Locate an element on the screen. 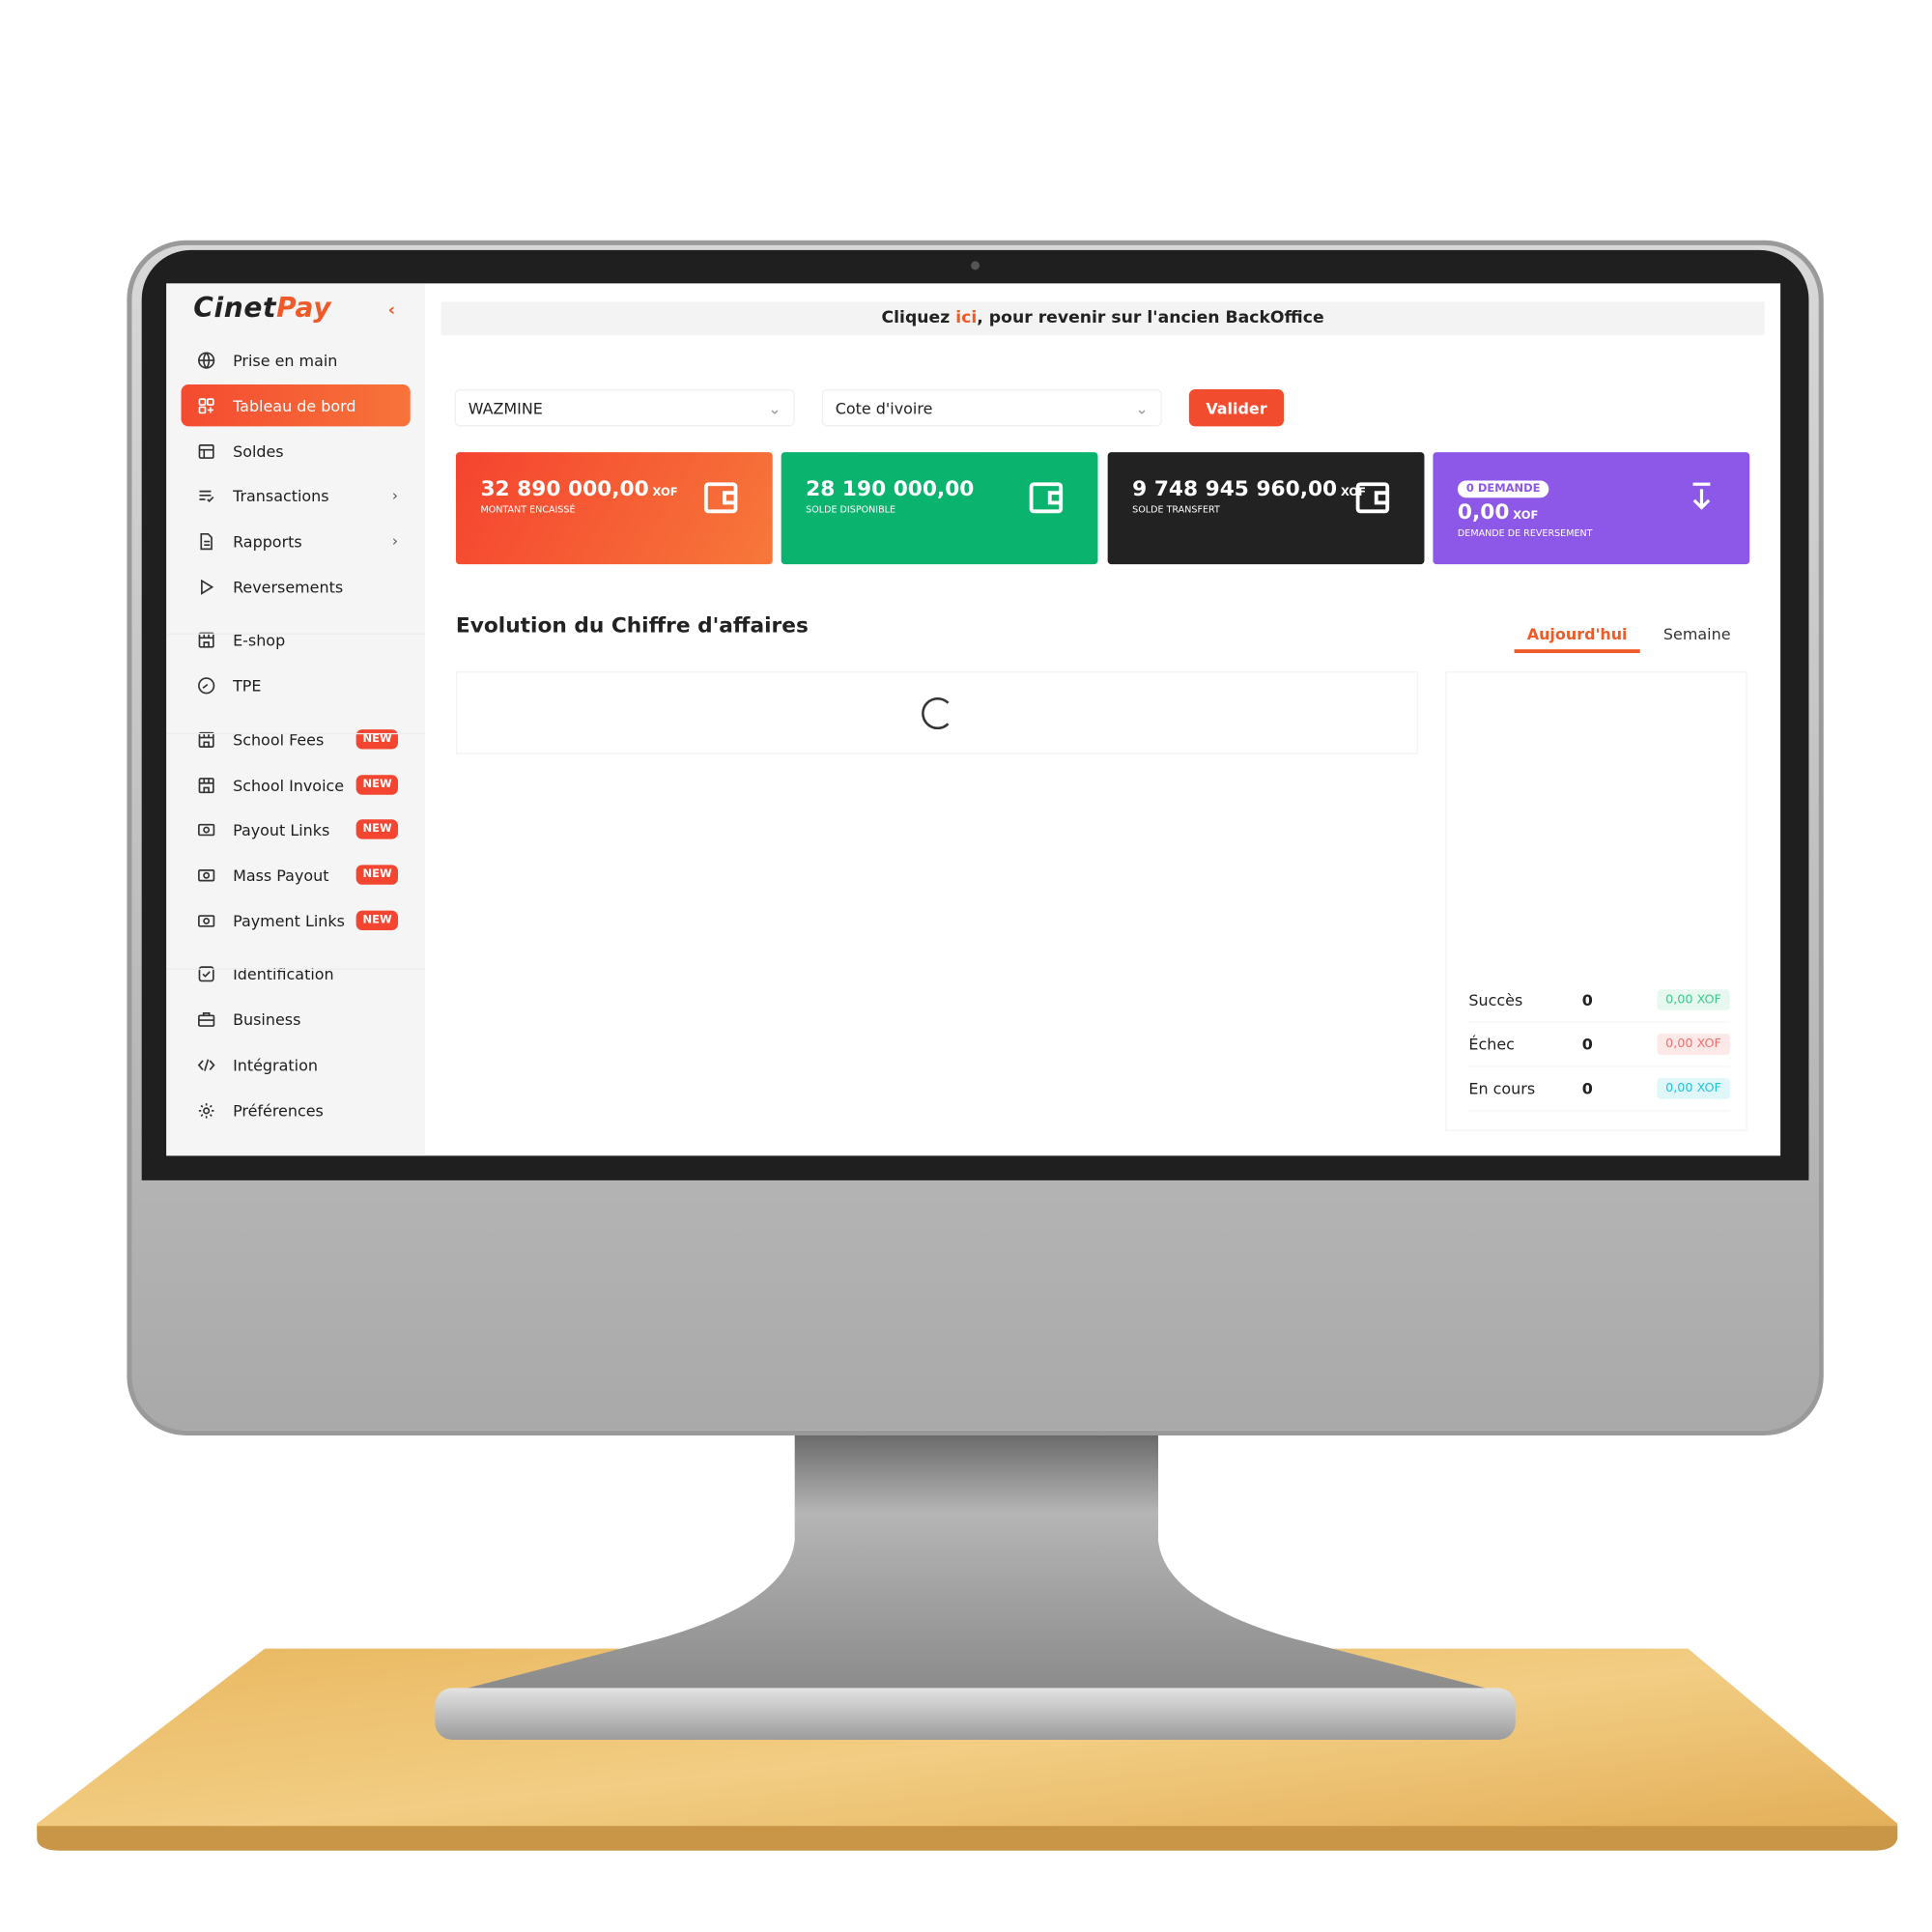 Image resolution: width=1932 pixels, height=1932 pixels. country-select: Cote d'ivoire ⌄ is located at coordinates (992, 408).